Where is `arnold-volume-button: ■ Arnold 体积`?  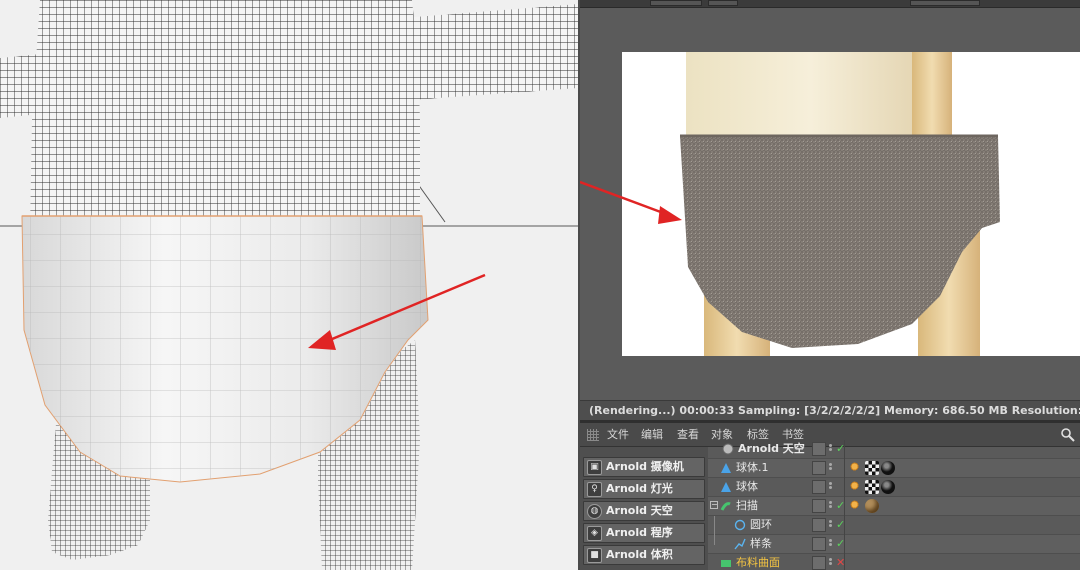
arnold-volume-button: ■ Arnold 体积 is located at coordinates (644, 555).